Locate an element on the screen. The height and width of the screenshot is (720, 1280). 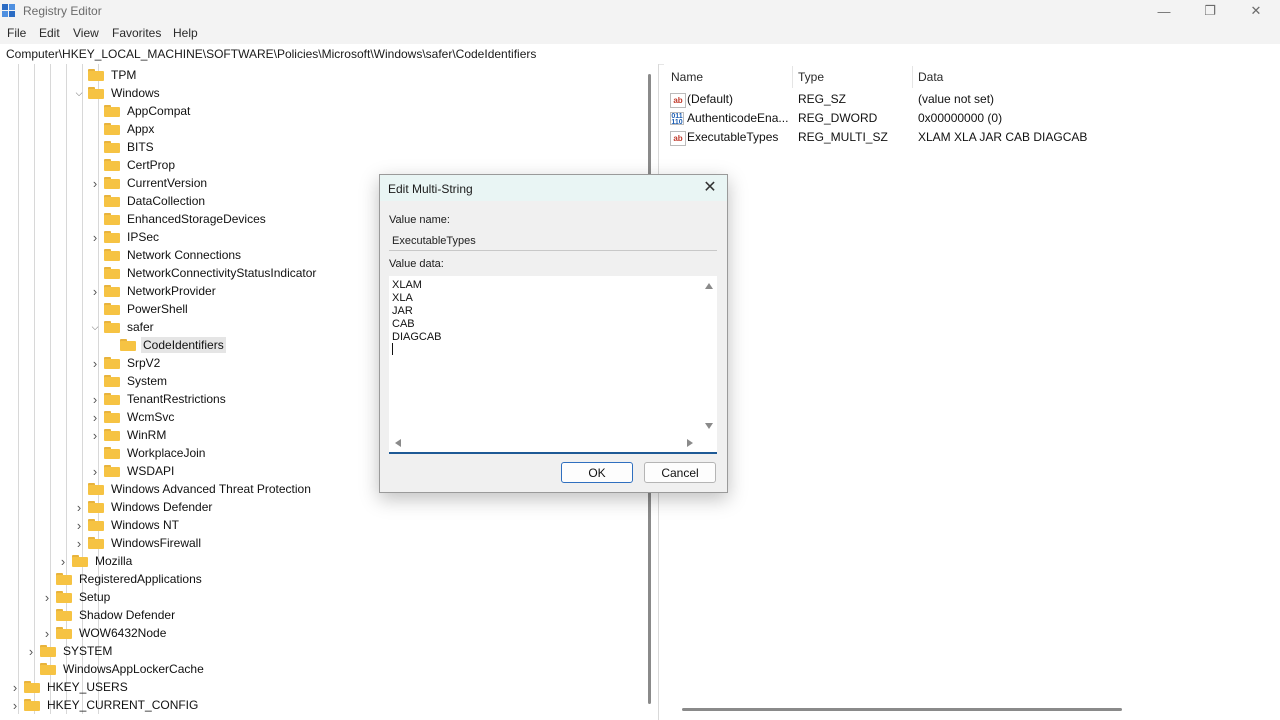
tree-item-label: CodeIdentifiers is located at coordinates (183, 345).